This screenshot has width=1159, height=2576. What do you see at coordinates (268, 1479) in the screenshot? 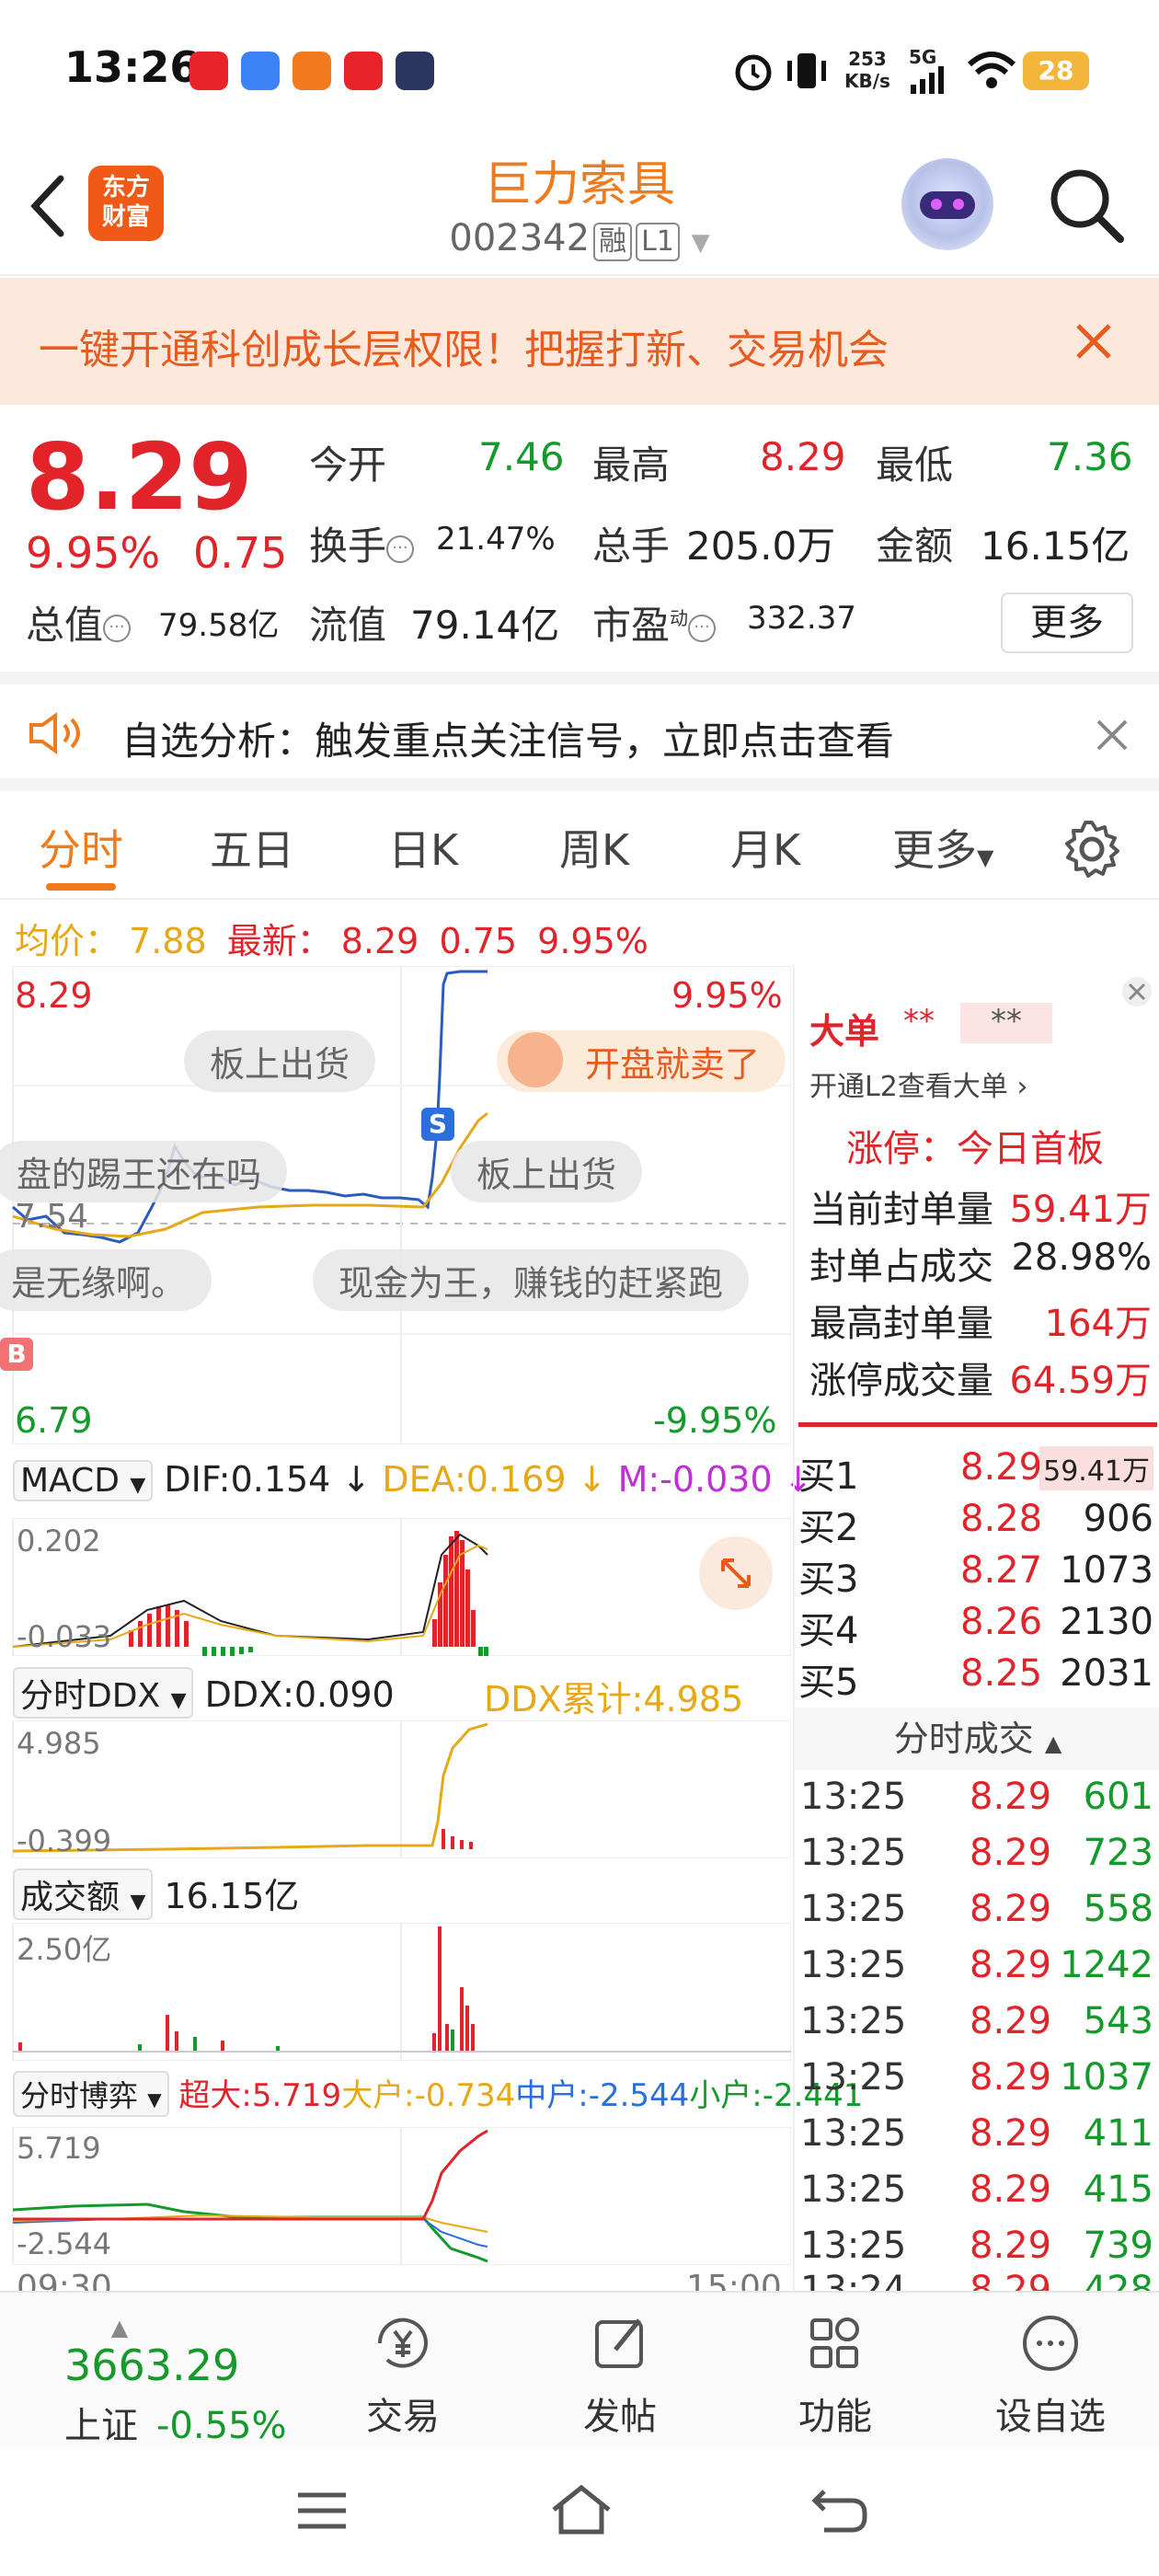
I see `macd-dif: DIF:0.154 ↓` at bounding box center [268, 1479].